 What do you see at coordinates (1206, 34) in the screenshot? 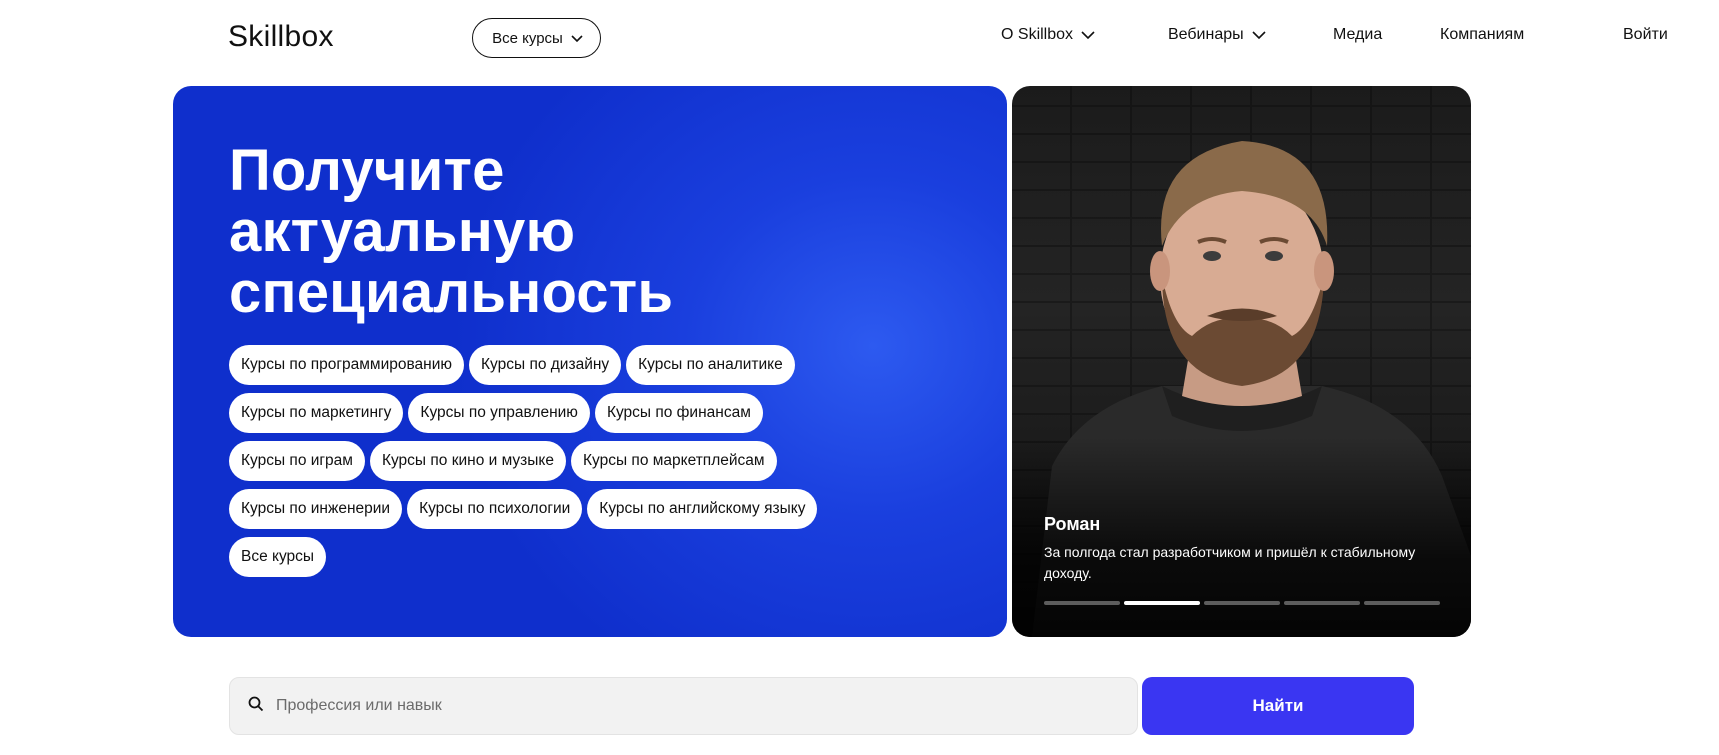
I see `nav-webinars-label: Вебинары` at bounding box center [1206, 34].